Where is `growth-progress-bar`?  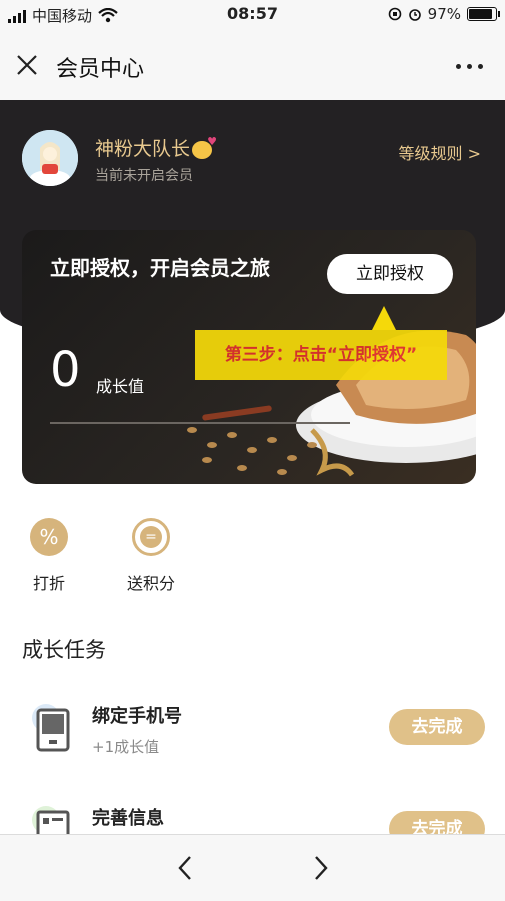
growth-progress-bar is located at coordinates (200, 423).